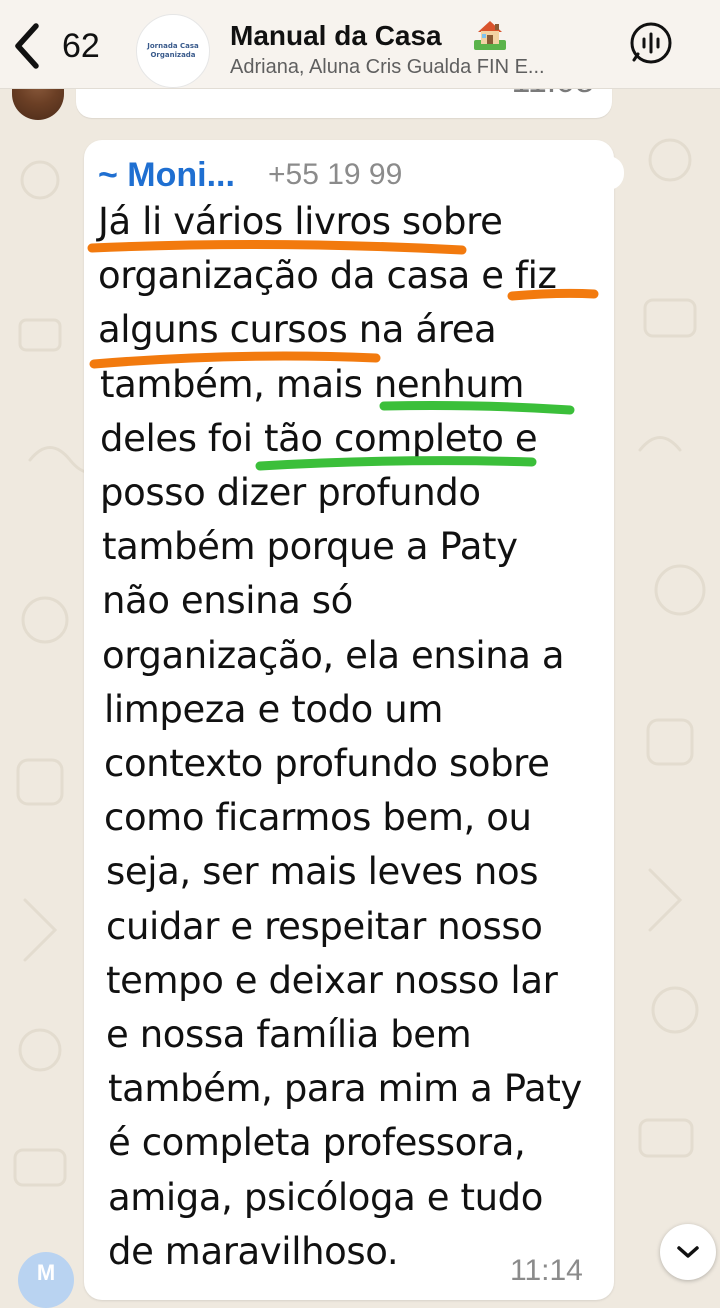  I want to click on group-avatar: Jornada Casa Organizada, so click(173, 51).